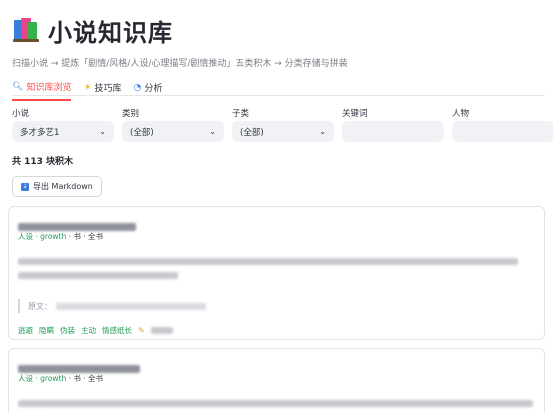 The width and height of the screenshot is (553, 412). I want to click on filter-category: 类别 (全部) ⌄, so click(173, 124).